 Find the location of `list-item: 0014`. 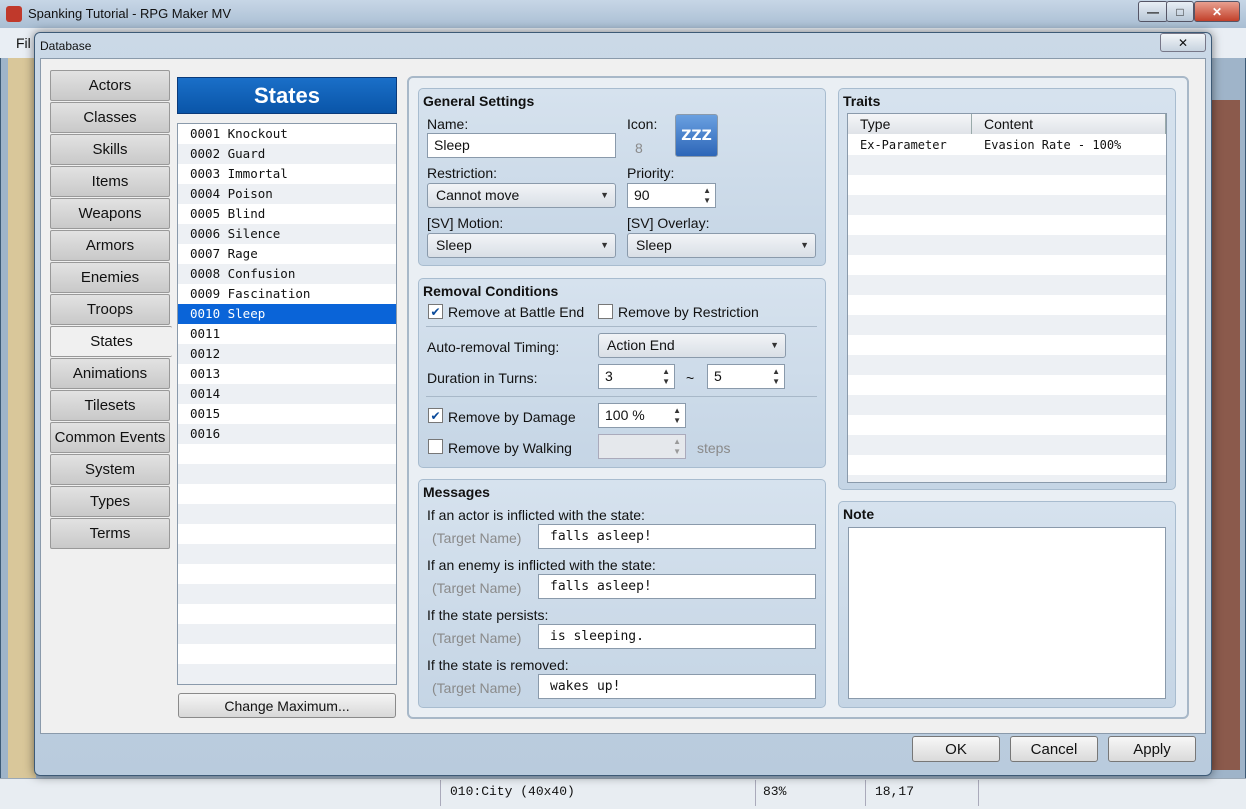

list-item: 0014 is located at coordinates (287, 394).